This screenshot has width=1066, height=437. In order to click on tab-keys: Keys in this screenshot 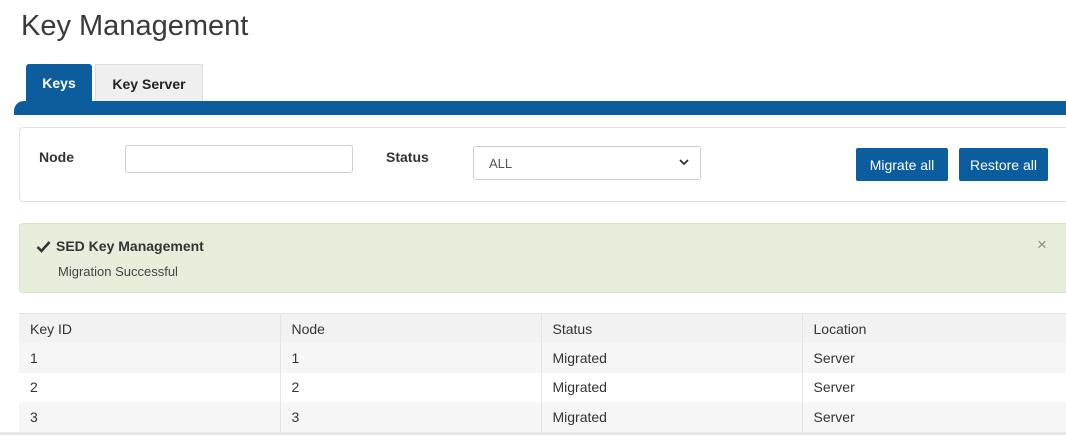, I will do `click(59, 83)`.